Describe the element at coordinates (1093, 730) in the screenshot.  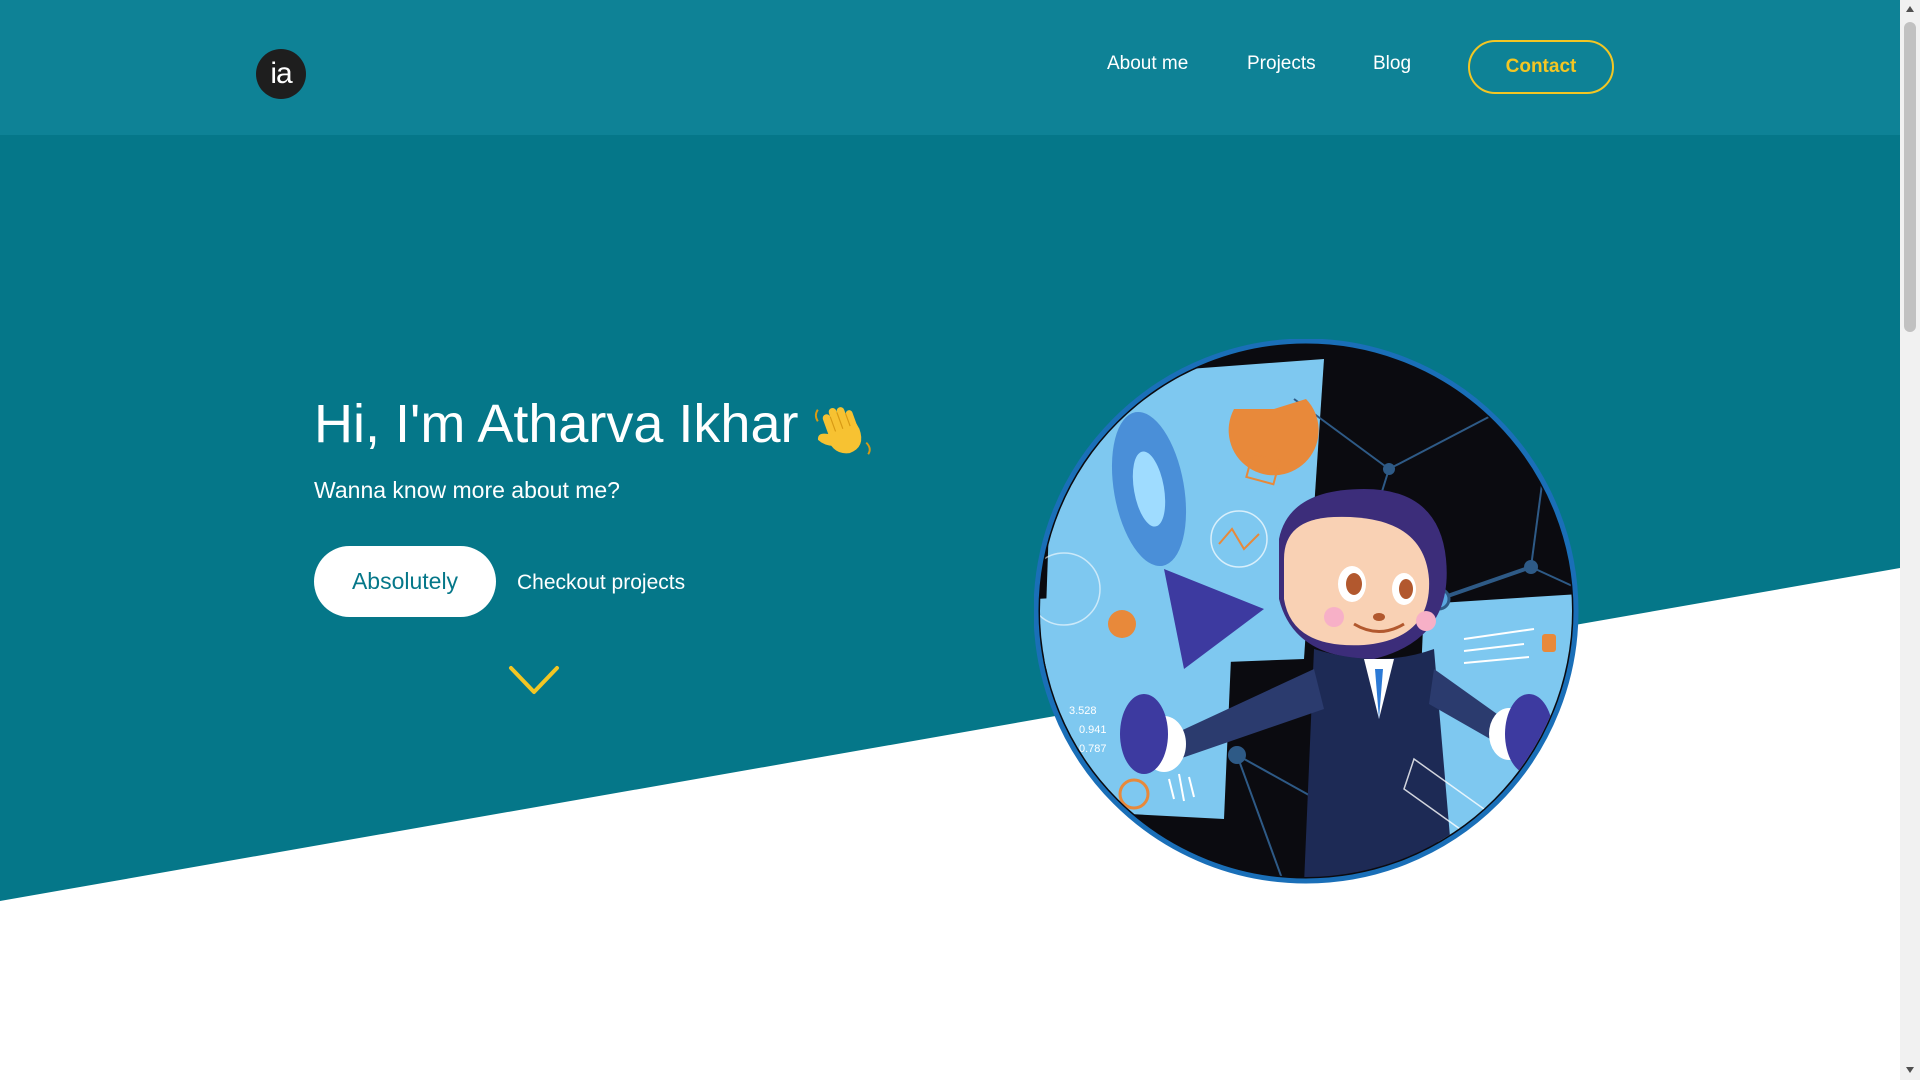
I see `illustration-label-2: 0.941` at that location.